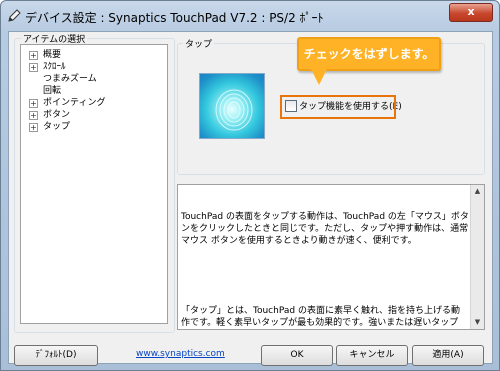 This screenshot has height=371, width=500. Describe the element at coordinates (471, 12) in the screenshot. I see `close-button: x` at that location.